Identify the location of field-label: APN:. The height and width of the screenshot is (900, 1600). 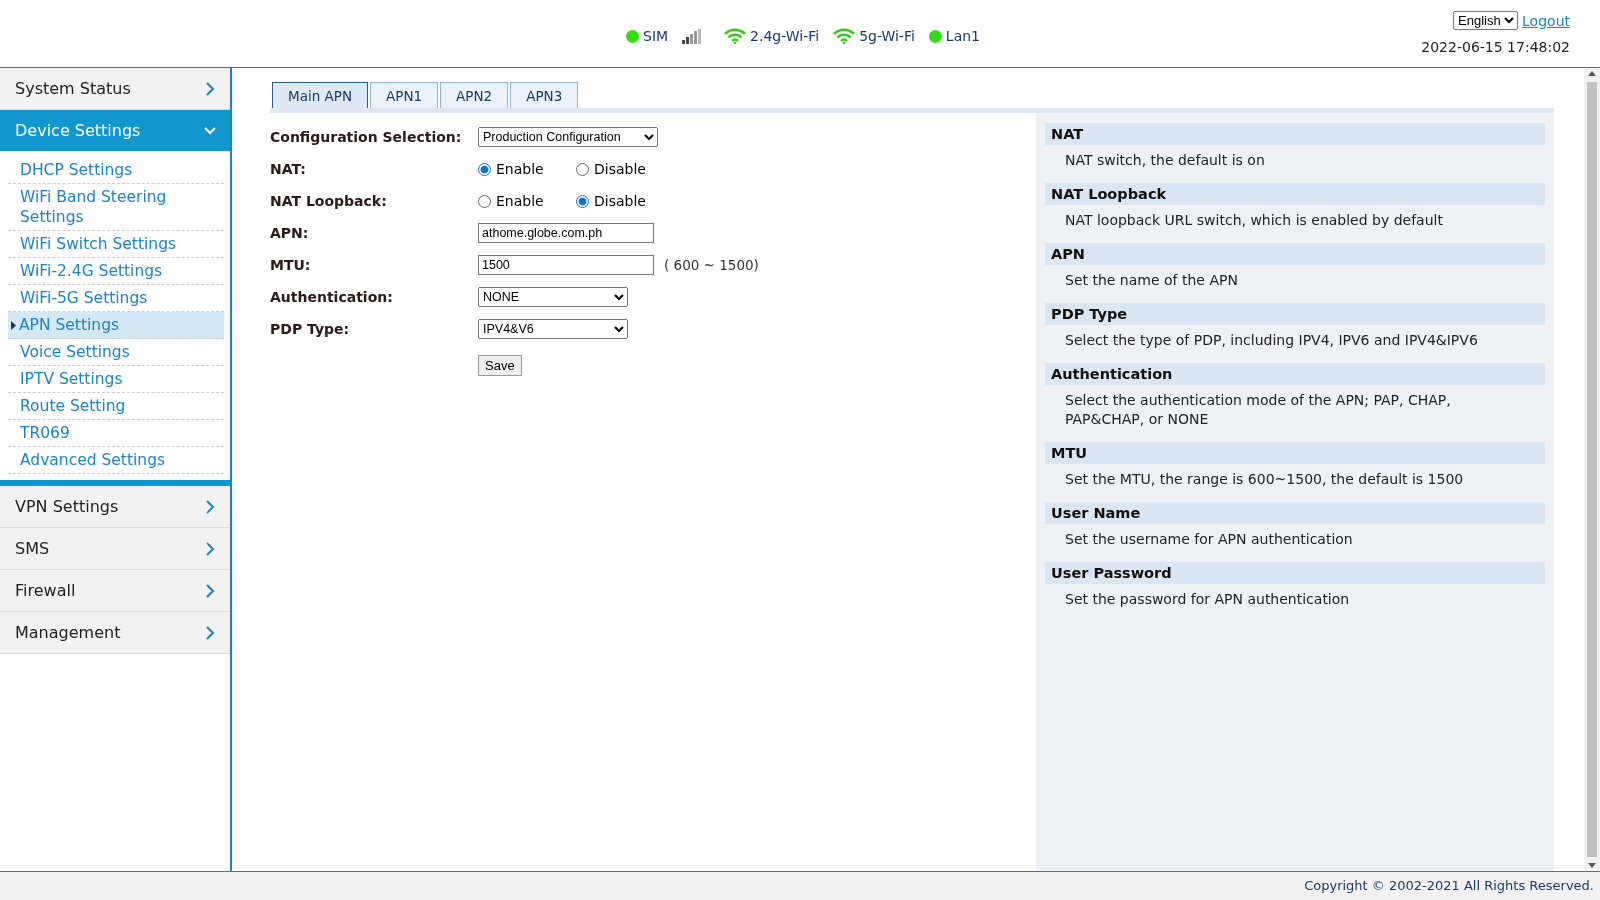
(290, 233).